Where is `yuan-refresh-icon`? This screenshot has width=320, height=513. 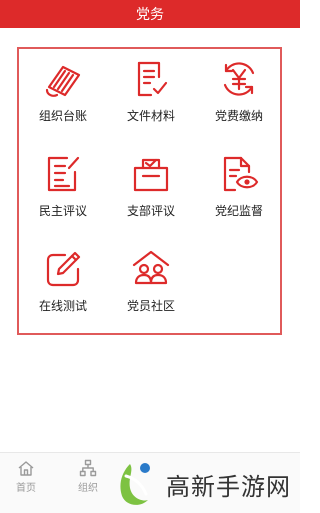
yuan-refresh-icon is located at coordinates (239, 79).